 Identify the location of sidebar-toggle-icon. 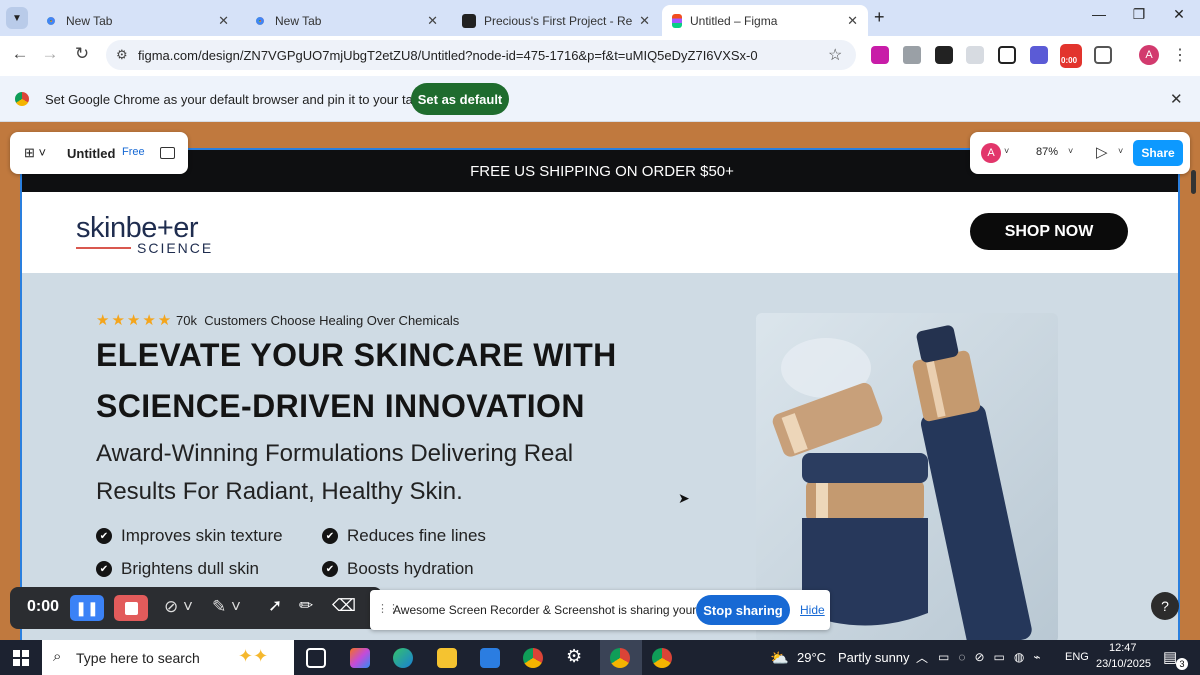
(167, 153).